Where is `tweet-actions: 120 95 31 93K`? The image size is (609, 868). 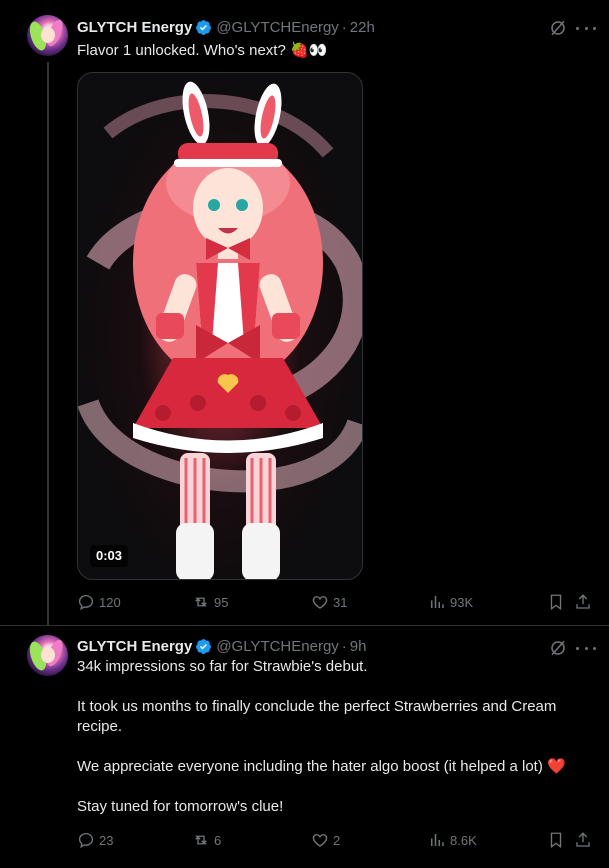
tweet-actions: 120 95 31 93K is located at coordinates (337, 603).